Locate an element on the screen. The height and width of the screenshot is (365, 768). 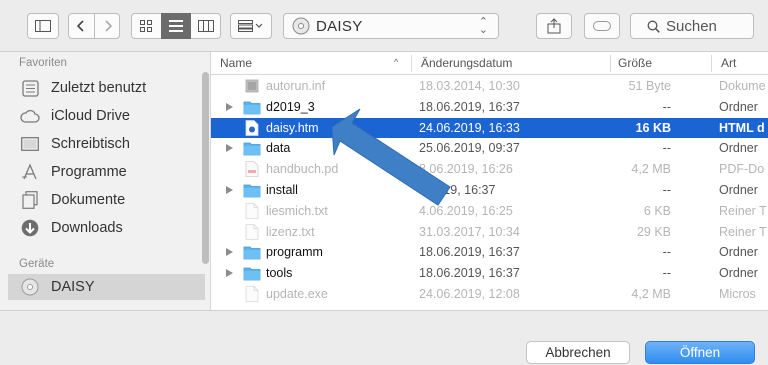
back-button is located at coordinates (81, 26).